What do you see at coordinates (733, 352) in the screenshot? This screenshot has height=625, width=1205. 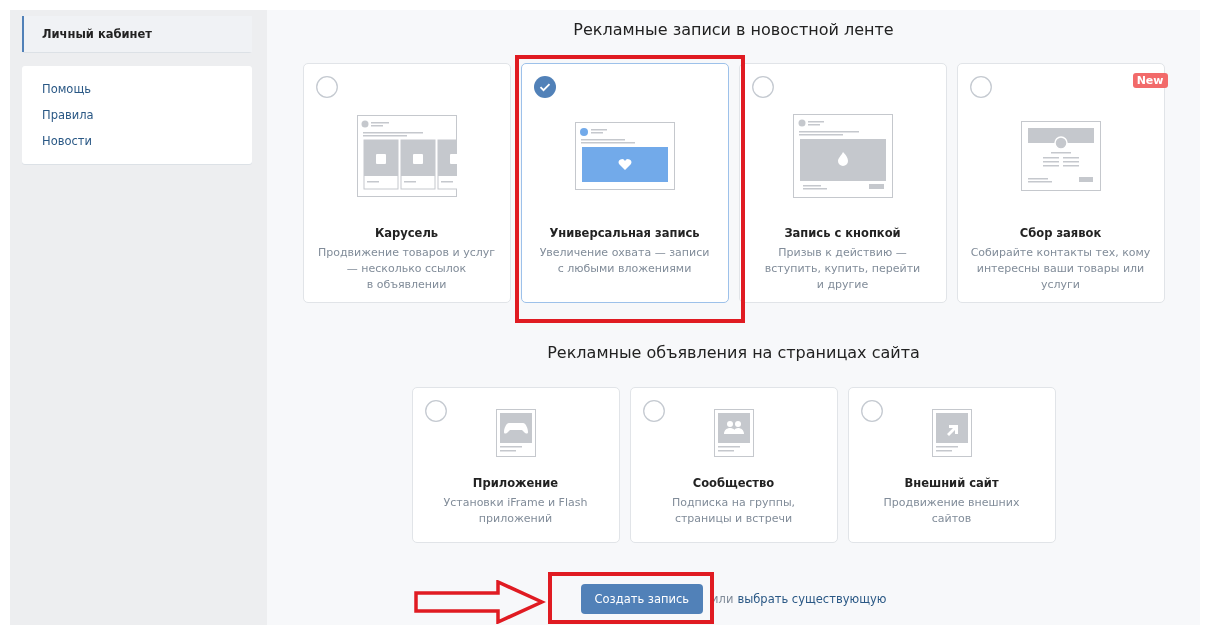 I see `section-title: Рекламные объявления на страницах сайта` at bounding box center [733, 352].